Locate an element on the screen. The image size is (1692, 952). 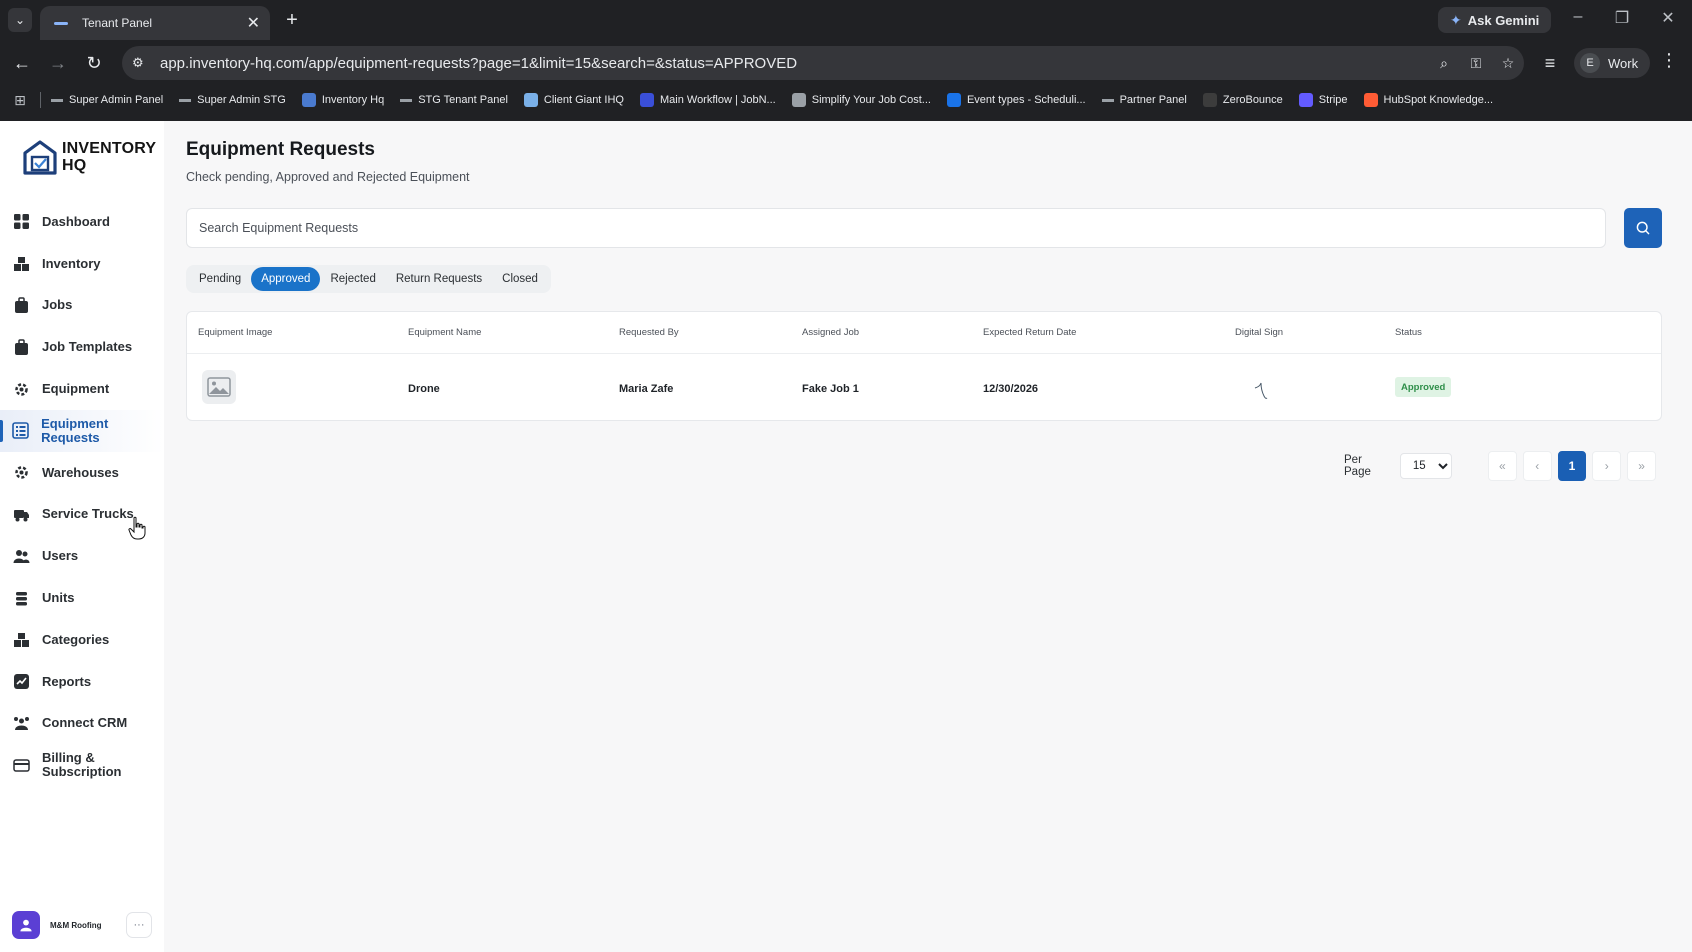
status-badge: Approved is located at coordinates (1423, 387).